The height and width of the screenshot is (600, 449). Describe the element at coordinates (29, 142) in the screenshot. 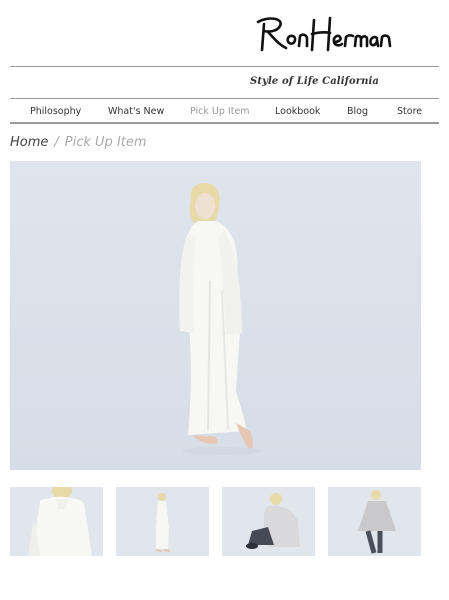

I see `breadcrumb-home-link: Home` at that location.